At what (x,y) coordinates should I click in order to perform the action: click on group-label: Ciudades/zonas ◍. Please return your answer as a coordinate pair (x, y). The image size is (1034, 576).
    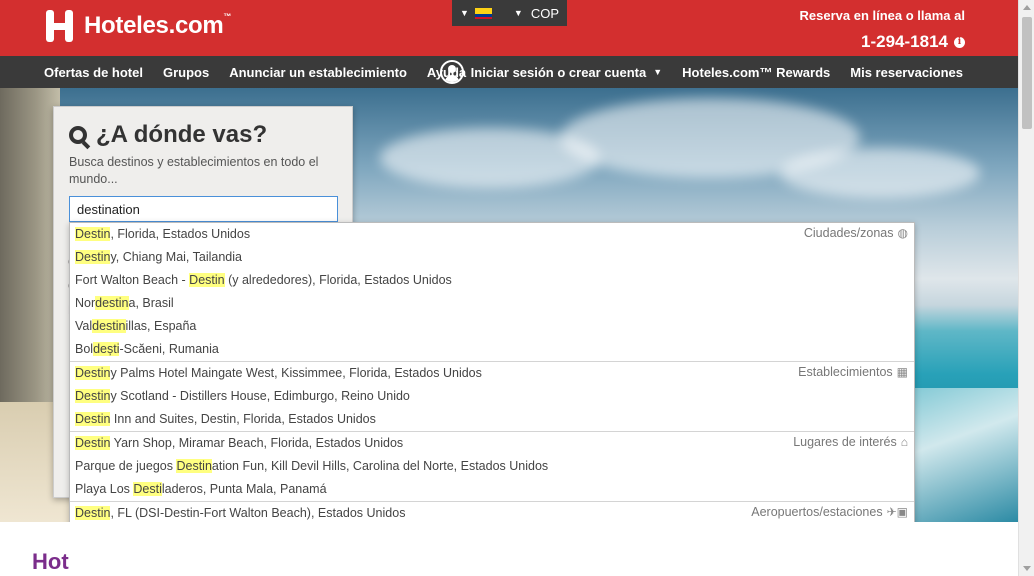
    Looking at the image, I should click on (855, 233).